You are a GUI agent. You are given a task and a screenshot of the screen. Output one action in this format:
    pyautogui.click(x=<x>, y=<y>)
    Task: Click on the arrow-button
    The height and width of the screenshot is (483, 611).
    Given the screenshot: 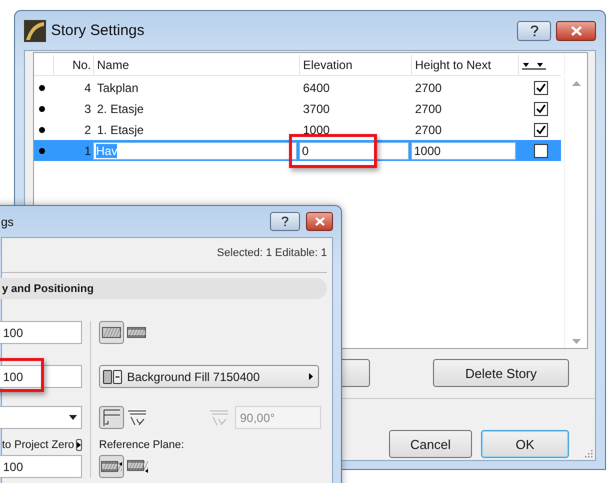 What is the action you would take?
    pyautogui.click(x=79, y=445)
    